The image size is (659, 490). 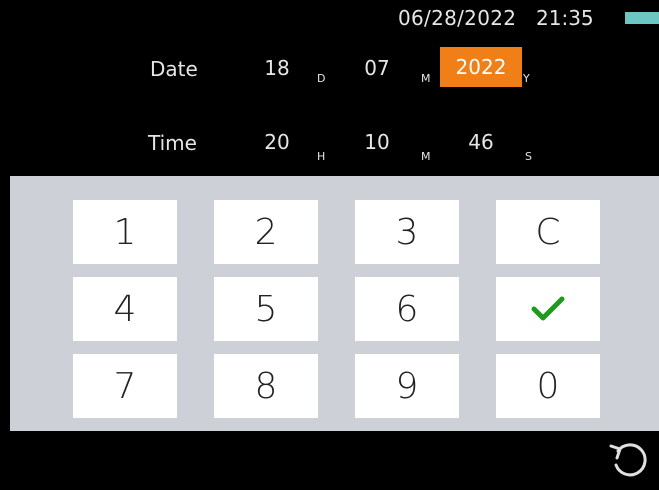 What do you see at coordinates (407, 232) in the screenshot?
I see `key-3: 3` at bounding box center [407, 232].